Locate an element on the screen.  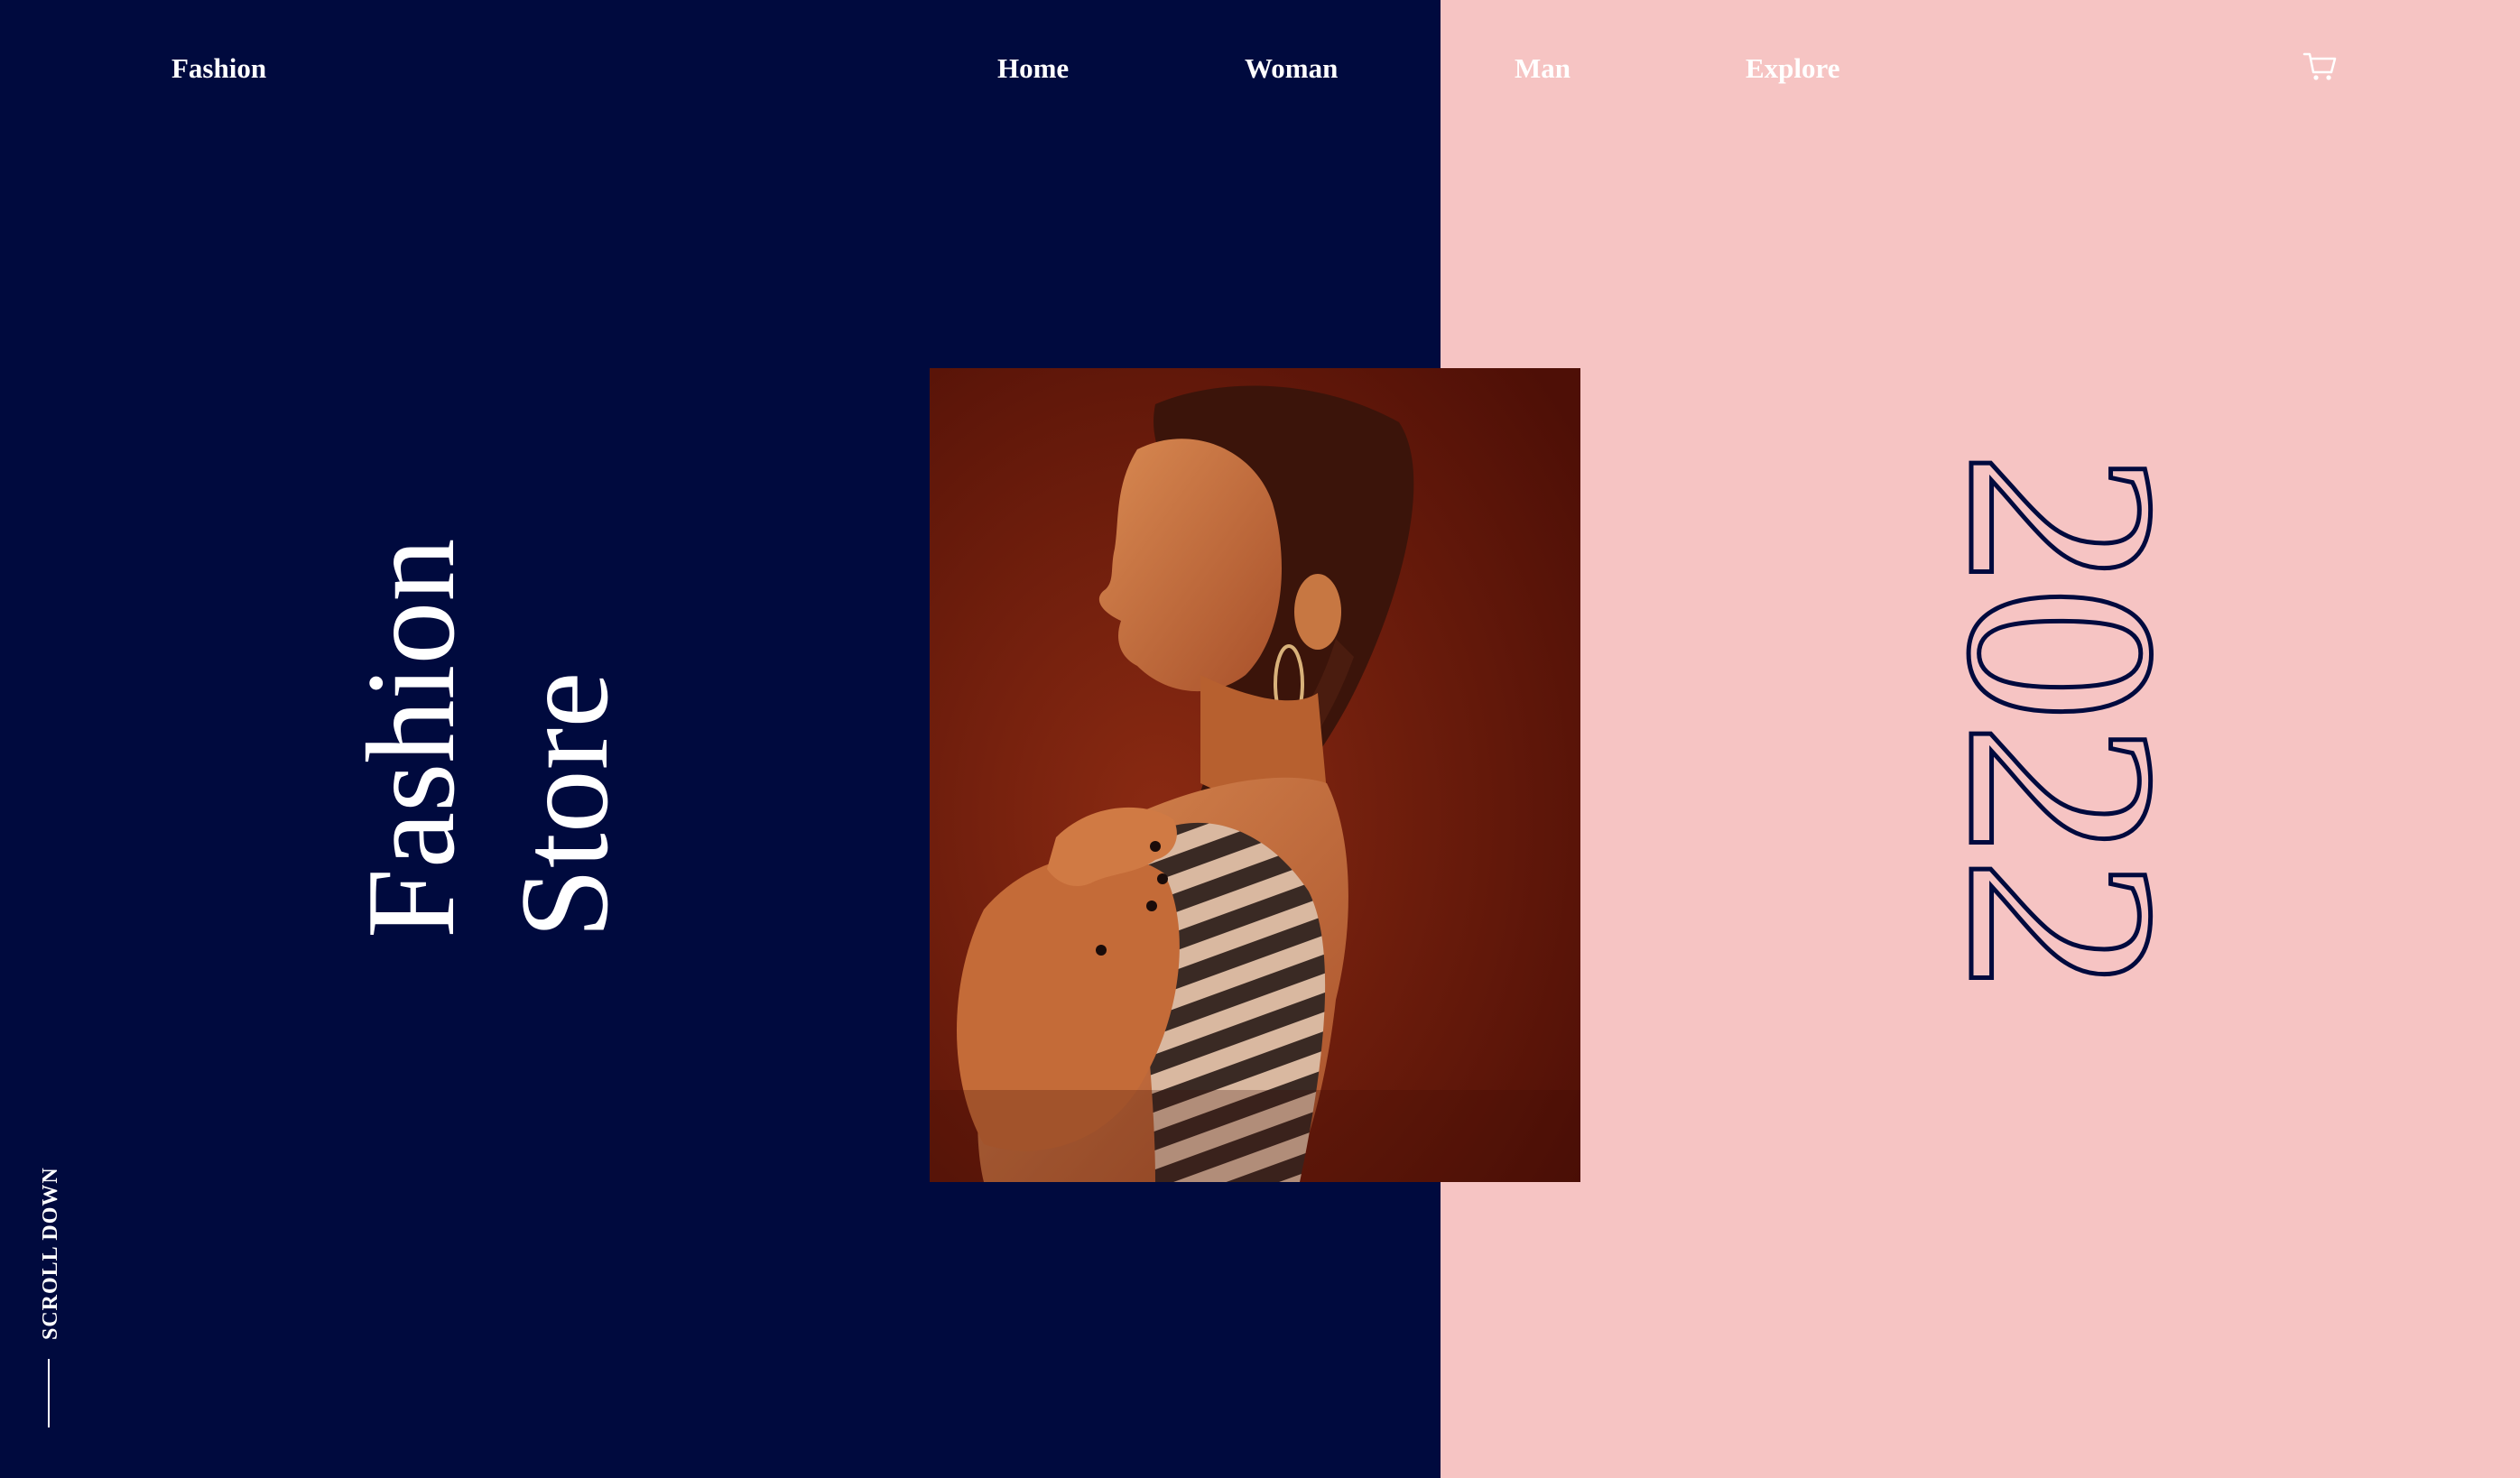
site-logo: Fashion is located at coordinates (219, 69).